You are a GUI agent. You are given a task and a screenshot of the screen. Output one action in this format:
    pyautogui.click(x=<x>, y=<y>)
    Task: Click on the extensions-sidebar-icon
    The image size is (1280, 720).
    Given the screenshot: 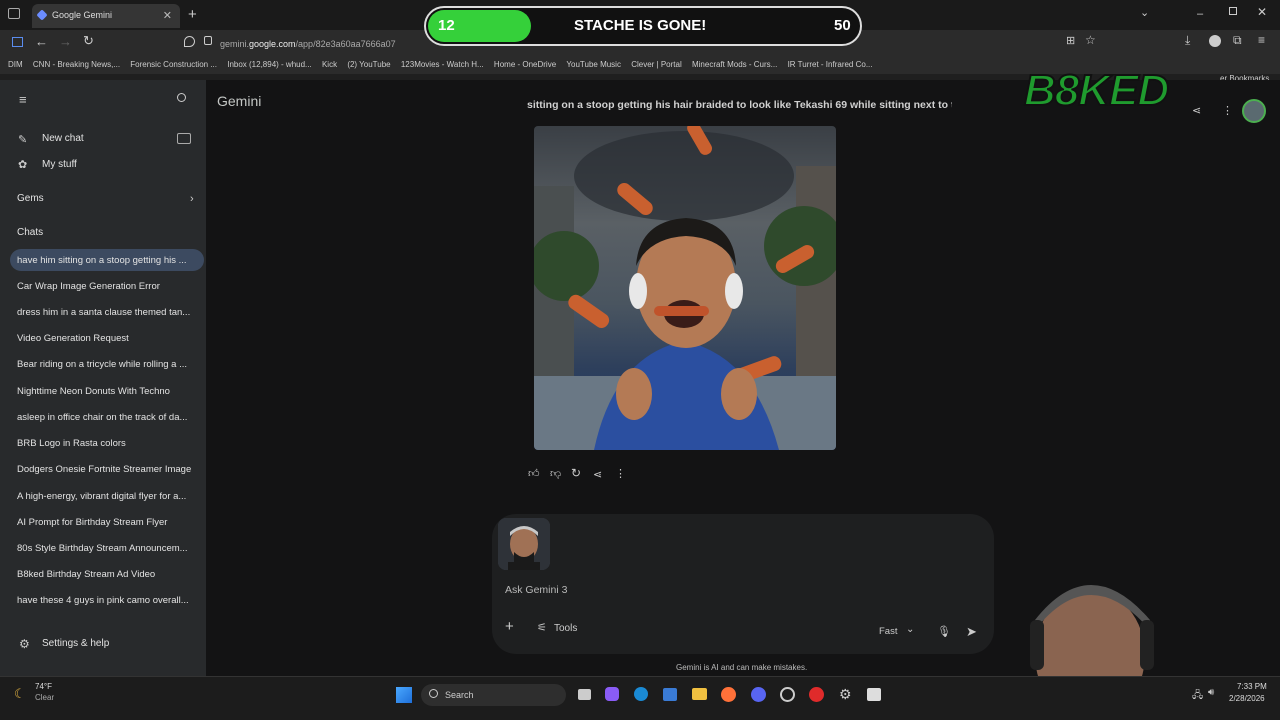 What is the action you would take?
    pyautogui.click(x=17, y=42)
    